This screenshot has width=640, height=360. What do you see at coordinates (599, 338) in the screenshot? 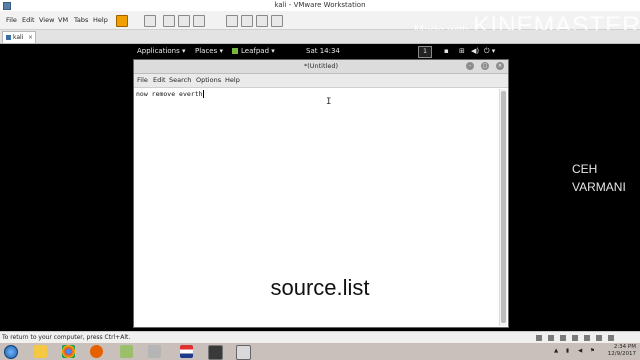
I see `printer-icon` at bounding box center [599, 338].